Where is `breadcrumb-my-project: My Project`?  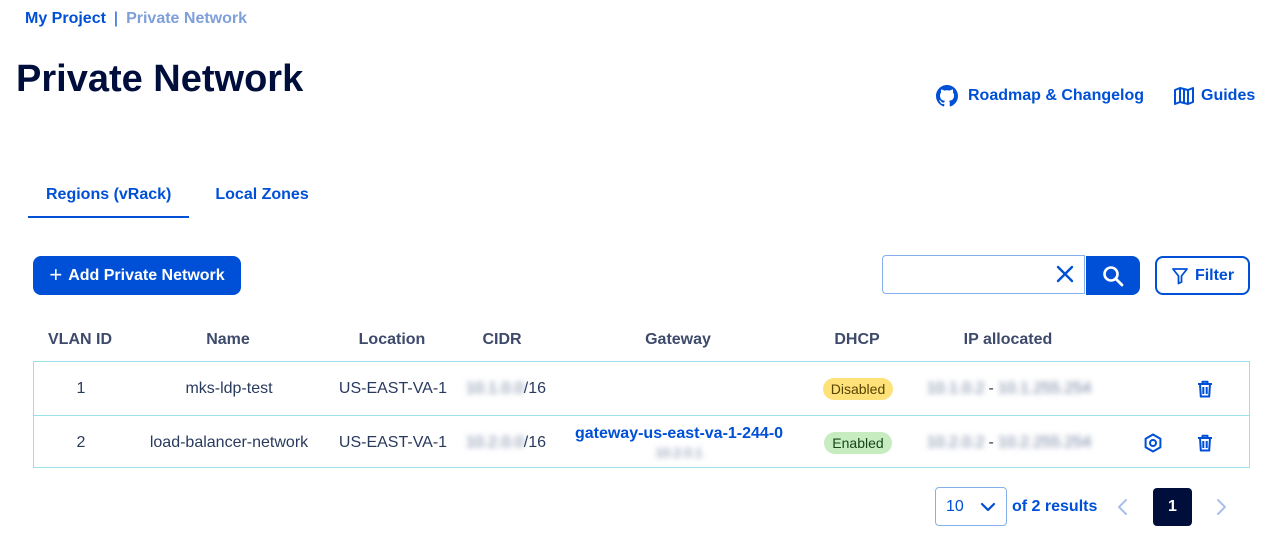
breadcrumb-my-project: My Project is located at coordinates (65, 19).